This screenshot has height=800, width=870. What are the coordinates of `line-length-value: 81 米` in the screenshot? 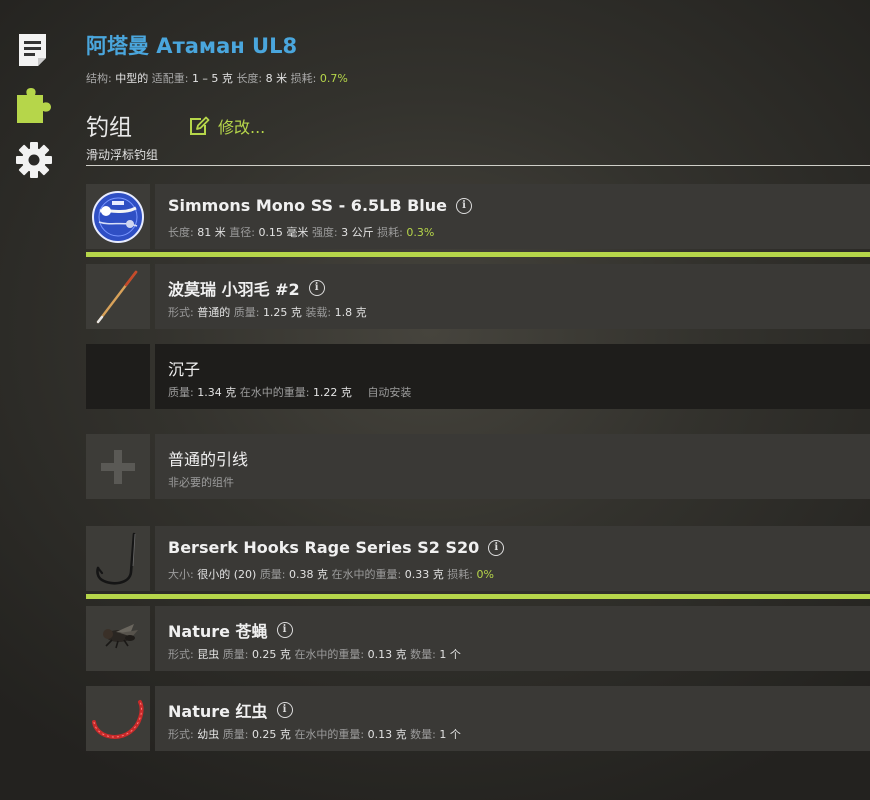 It's located at (211, 232).